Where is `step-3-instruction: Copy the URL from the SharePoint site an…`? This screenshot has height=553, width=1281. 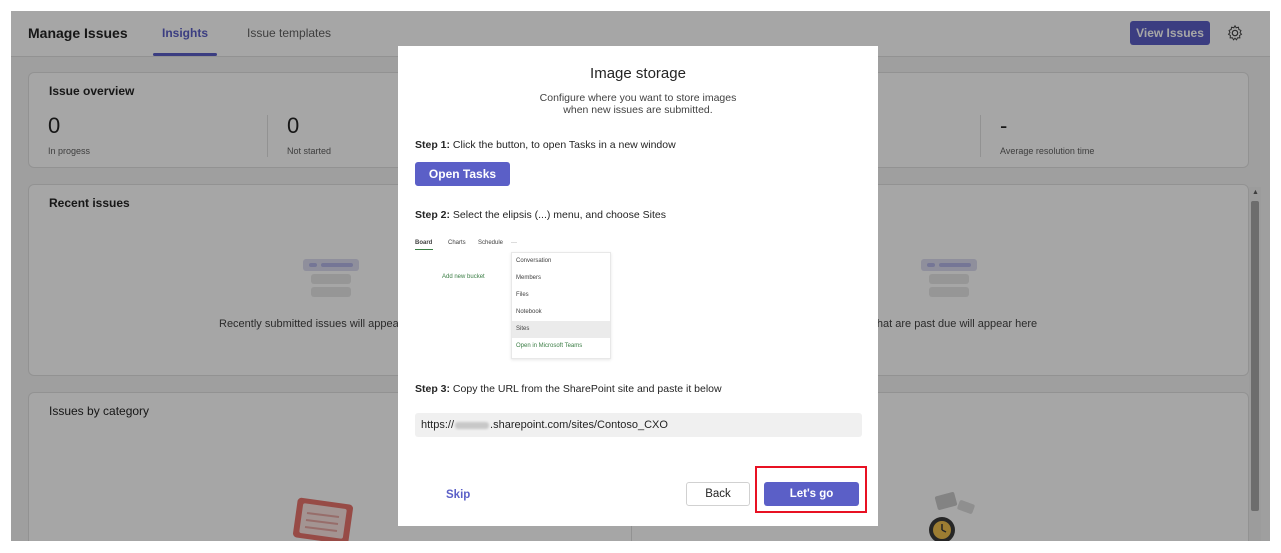 step-3-instruction: Copy the URL from the SharePoint site an… is located at coordinates (586, 389).